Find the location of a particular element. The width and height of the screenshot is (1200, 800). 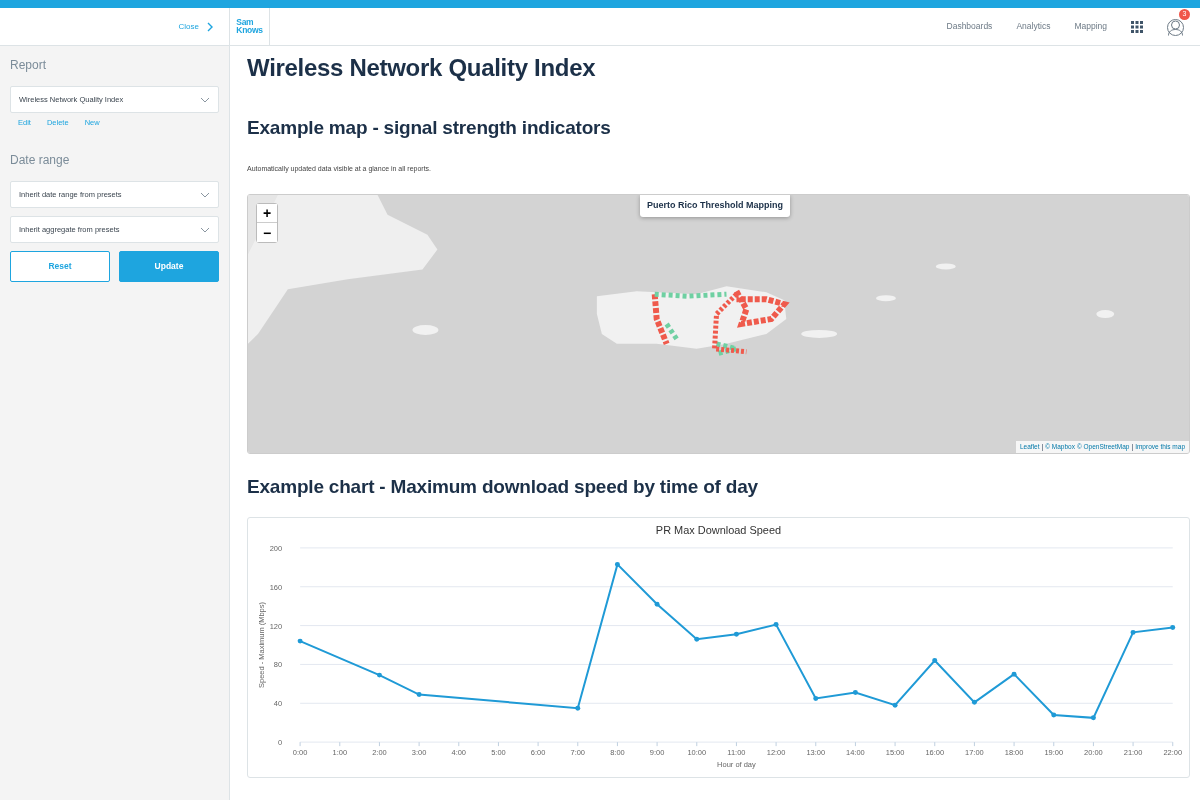

nav-link: Analytics is located at coordinates (1033, 26).